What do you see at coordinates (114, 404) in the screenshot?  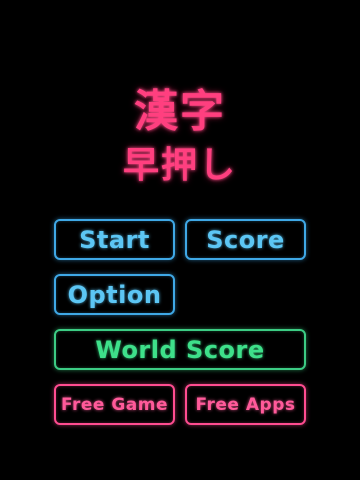 I see `free-game-button: Free Game` at bounding box center [114, 404].